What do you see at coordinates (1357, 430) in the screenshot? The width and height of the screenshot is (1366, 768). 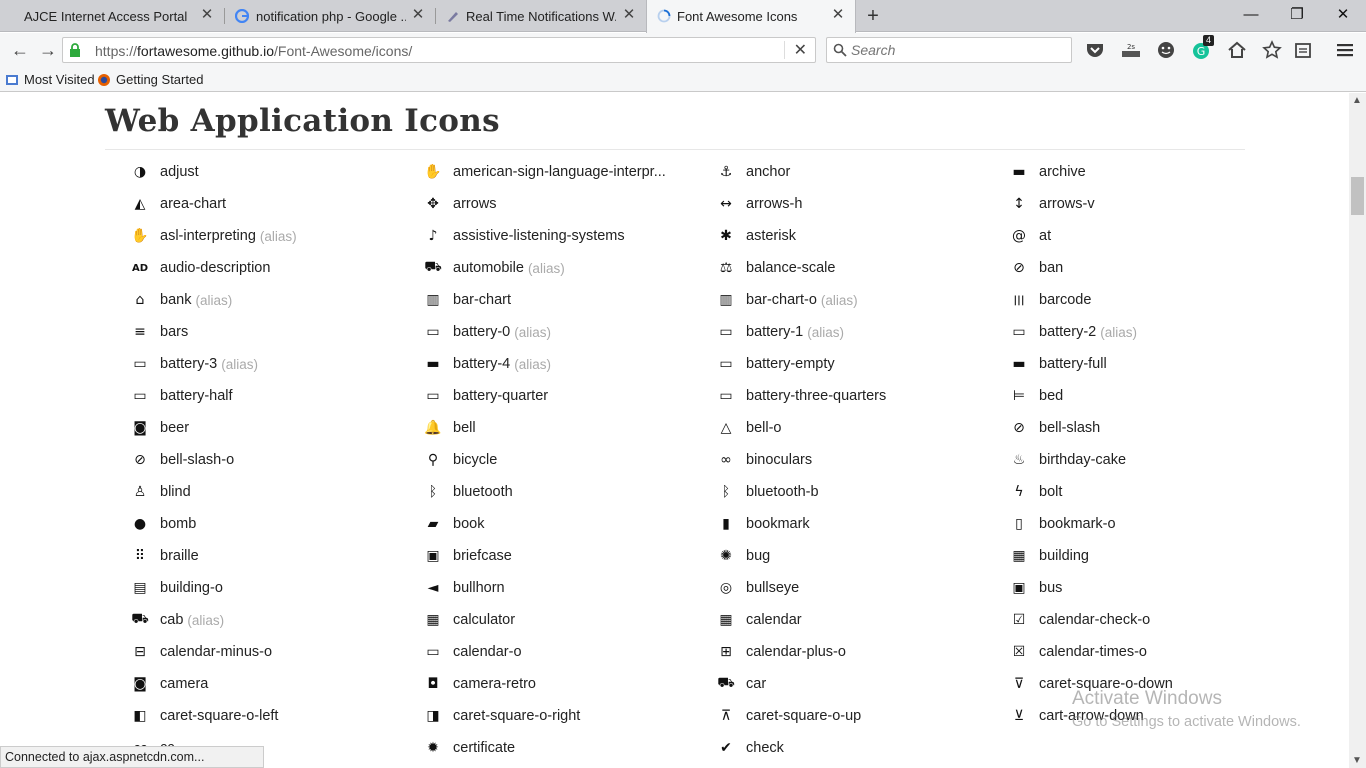 I see `vertical-scrollbar: ▲ ▼` at bounding box center [1357, 430].